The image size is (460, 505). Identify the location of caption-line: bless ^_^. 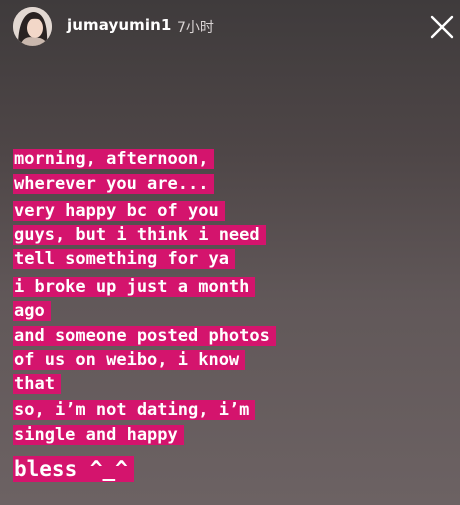
(73, 469).